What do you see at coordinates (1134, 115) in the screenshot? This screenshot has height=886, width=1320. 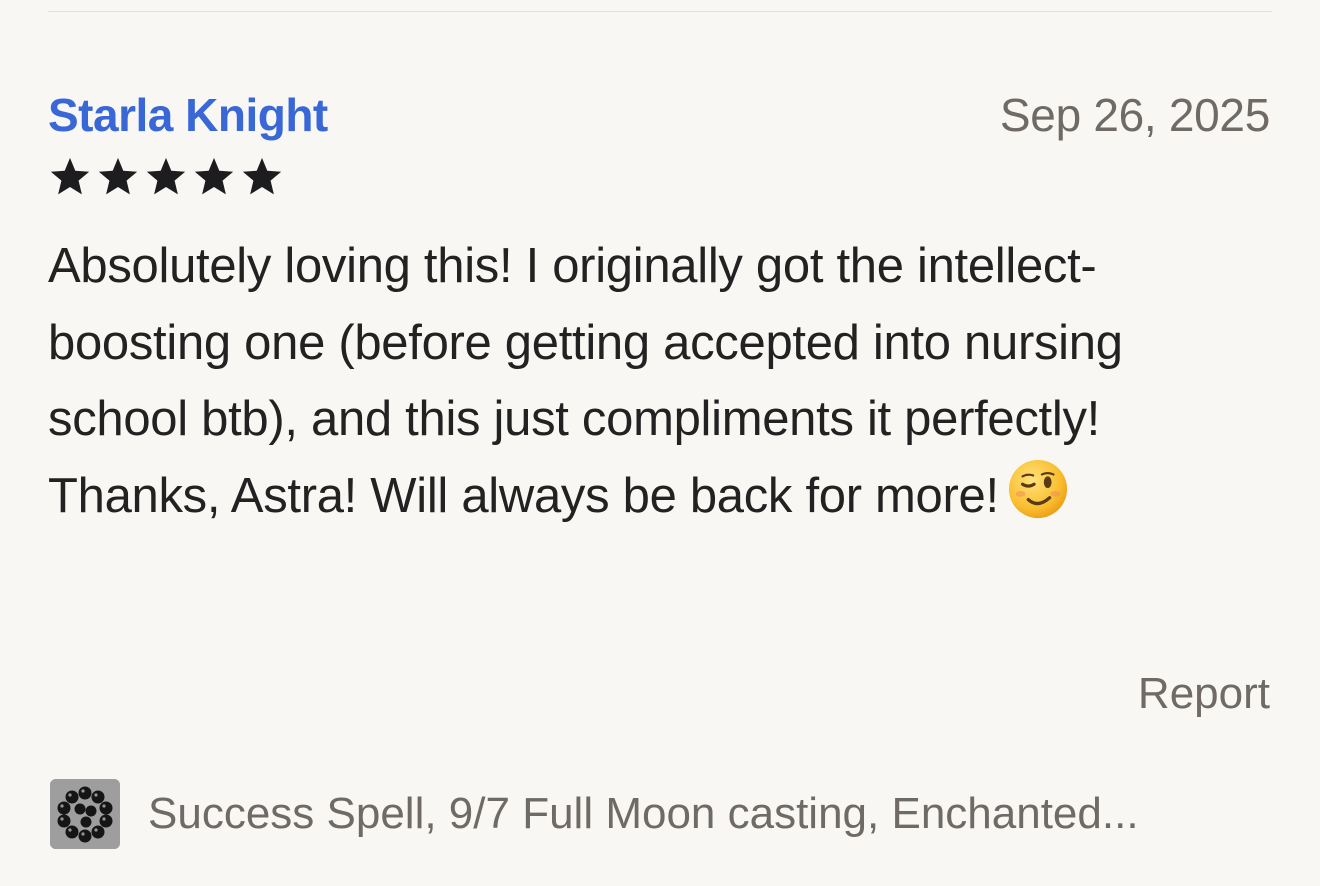 I see `review-date: Sep 26, 2025` at bounding box center [1134, 115].